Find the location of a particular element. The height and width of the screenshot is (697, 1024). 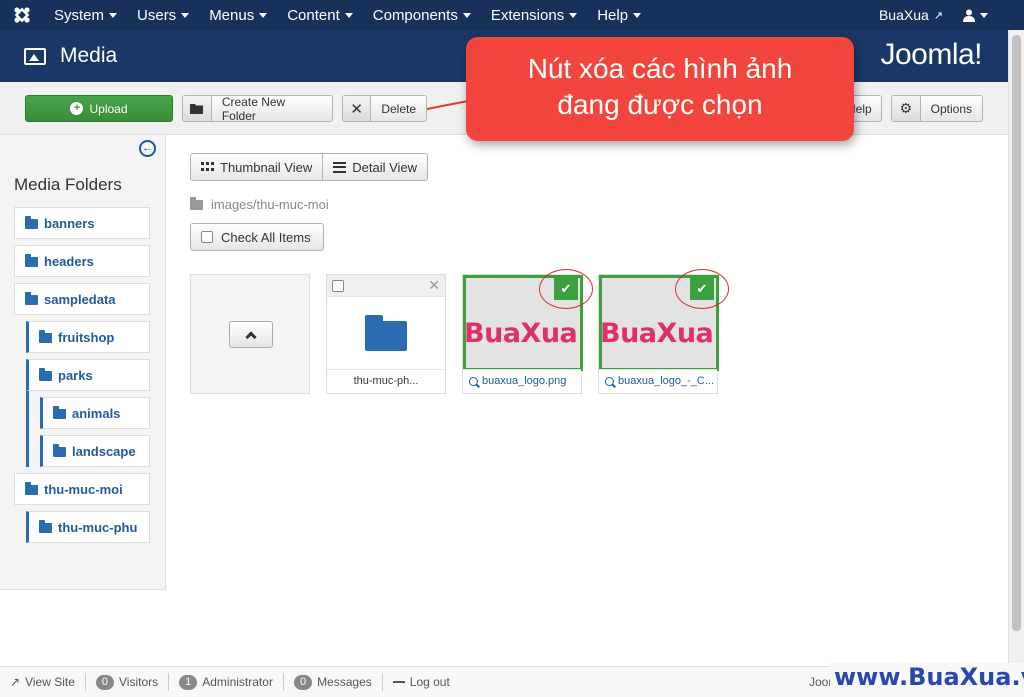

menu-system: System is located at coordinates (85, 15).